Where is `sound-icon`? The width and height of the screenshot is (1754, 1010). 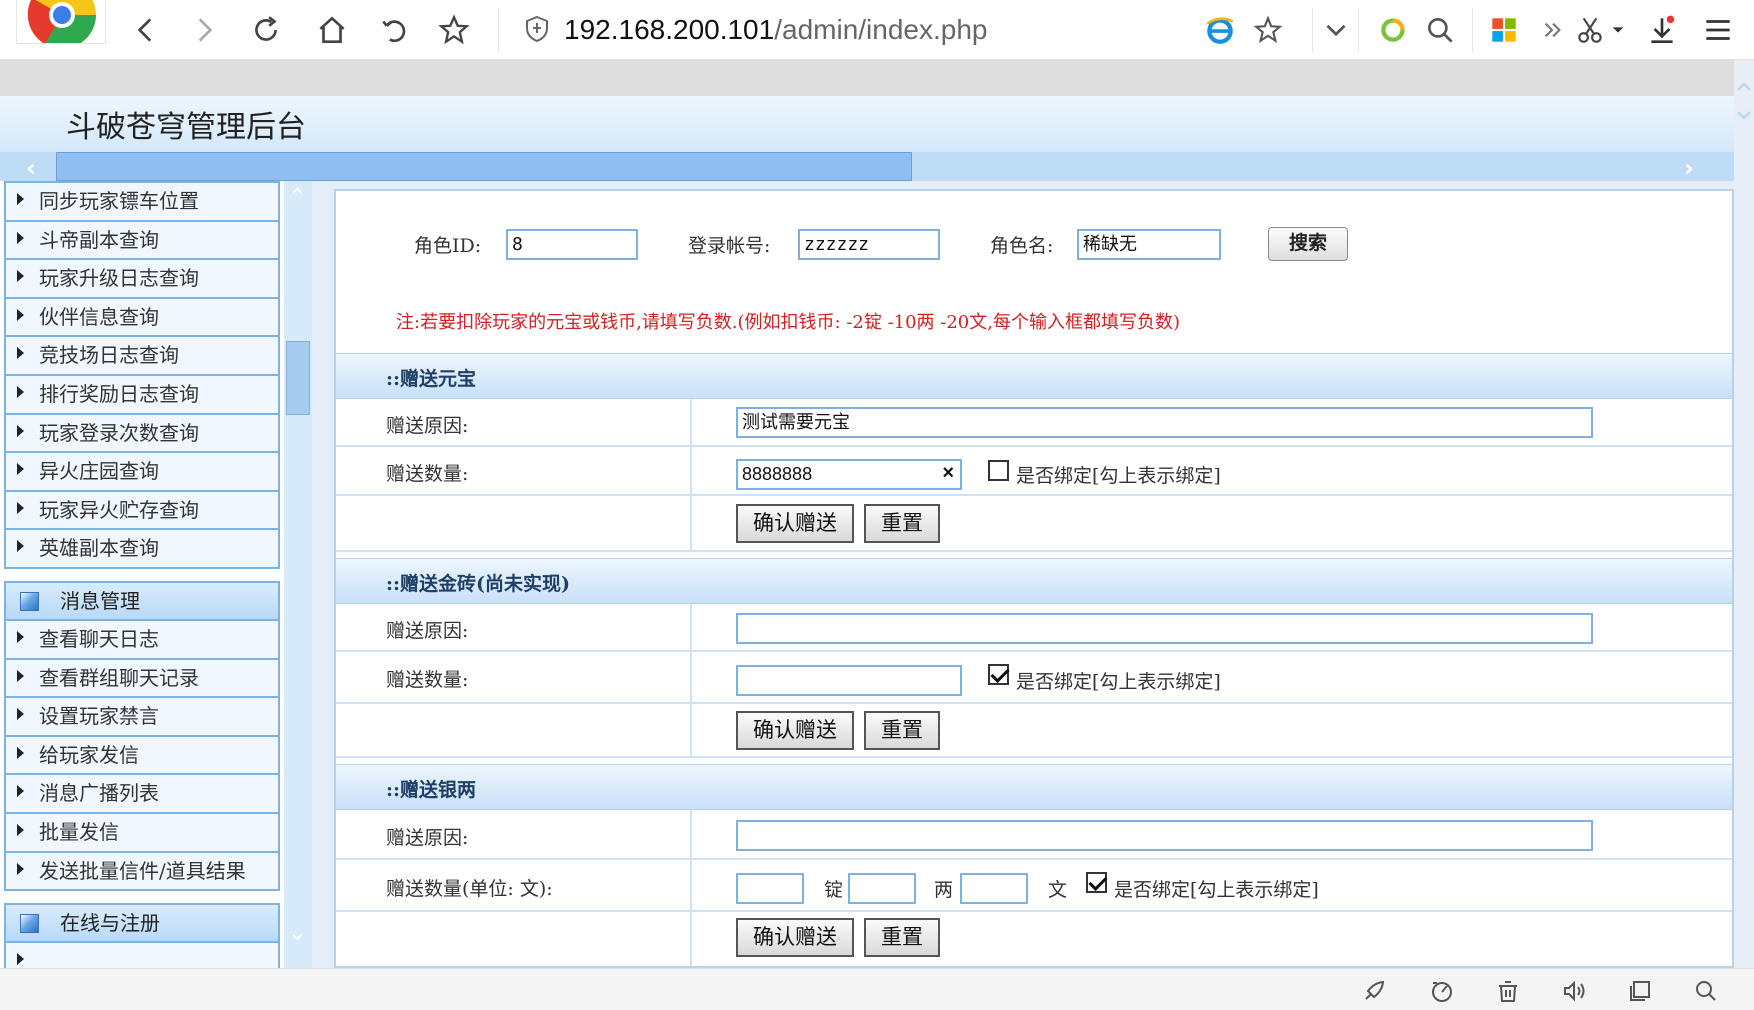
sound-icon is located at coordinates (1574, 991).